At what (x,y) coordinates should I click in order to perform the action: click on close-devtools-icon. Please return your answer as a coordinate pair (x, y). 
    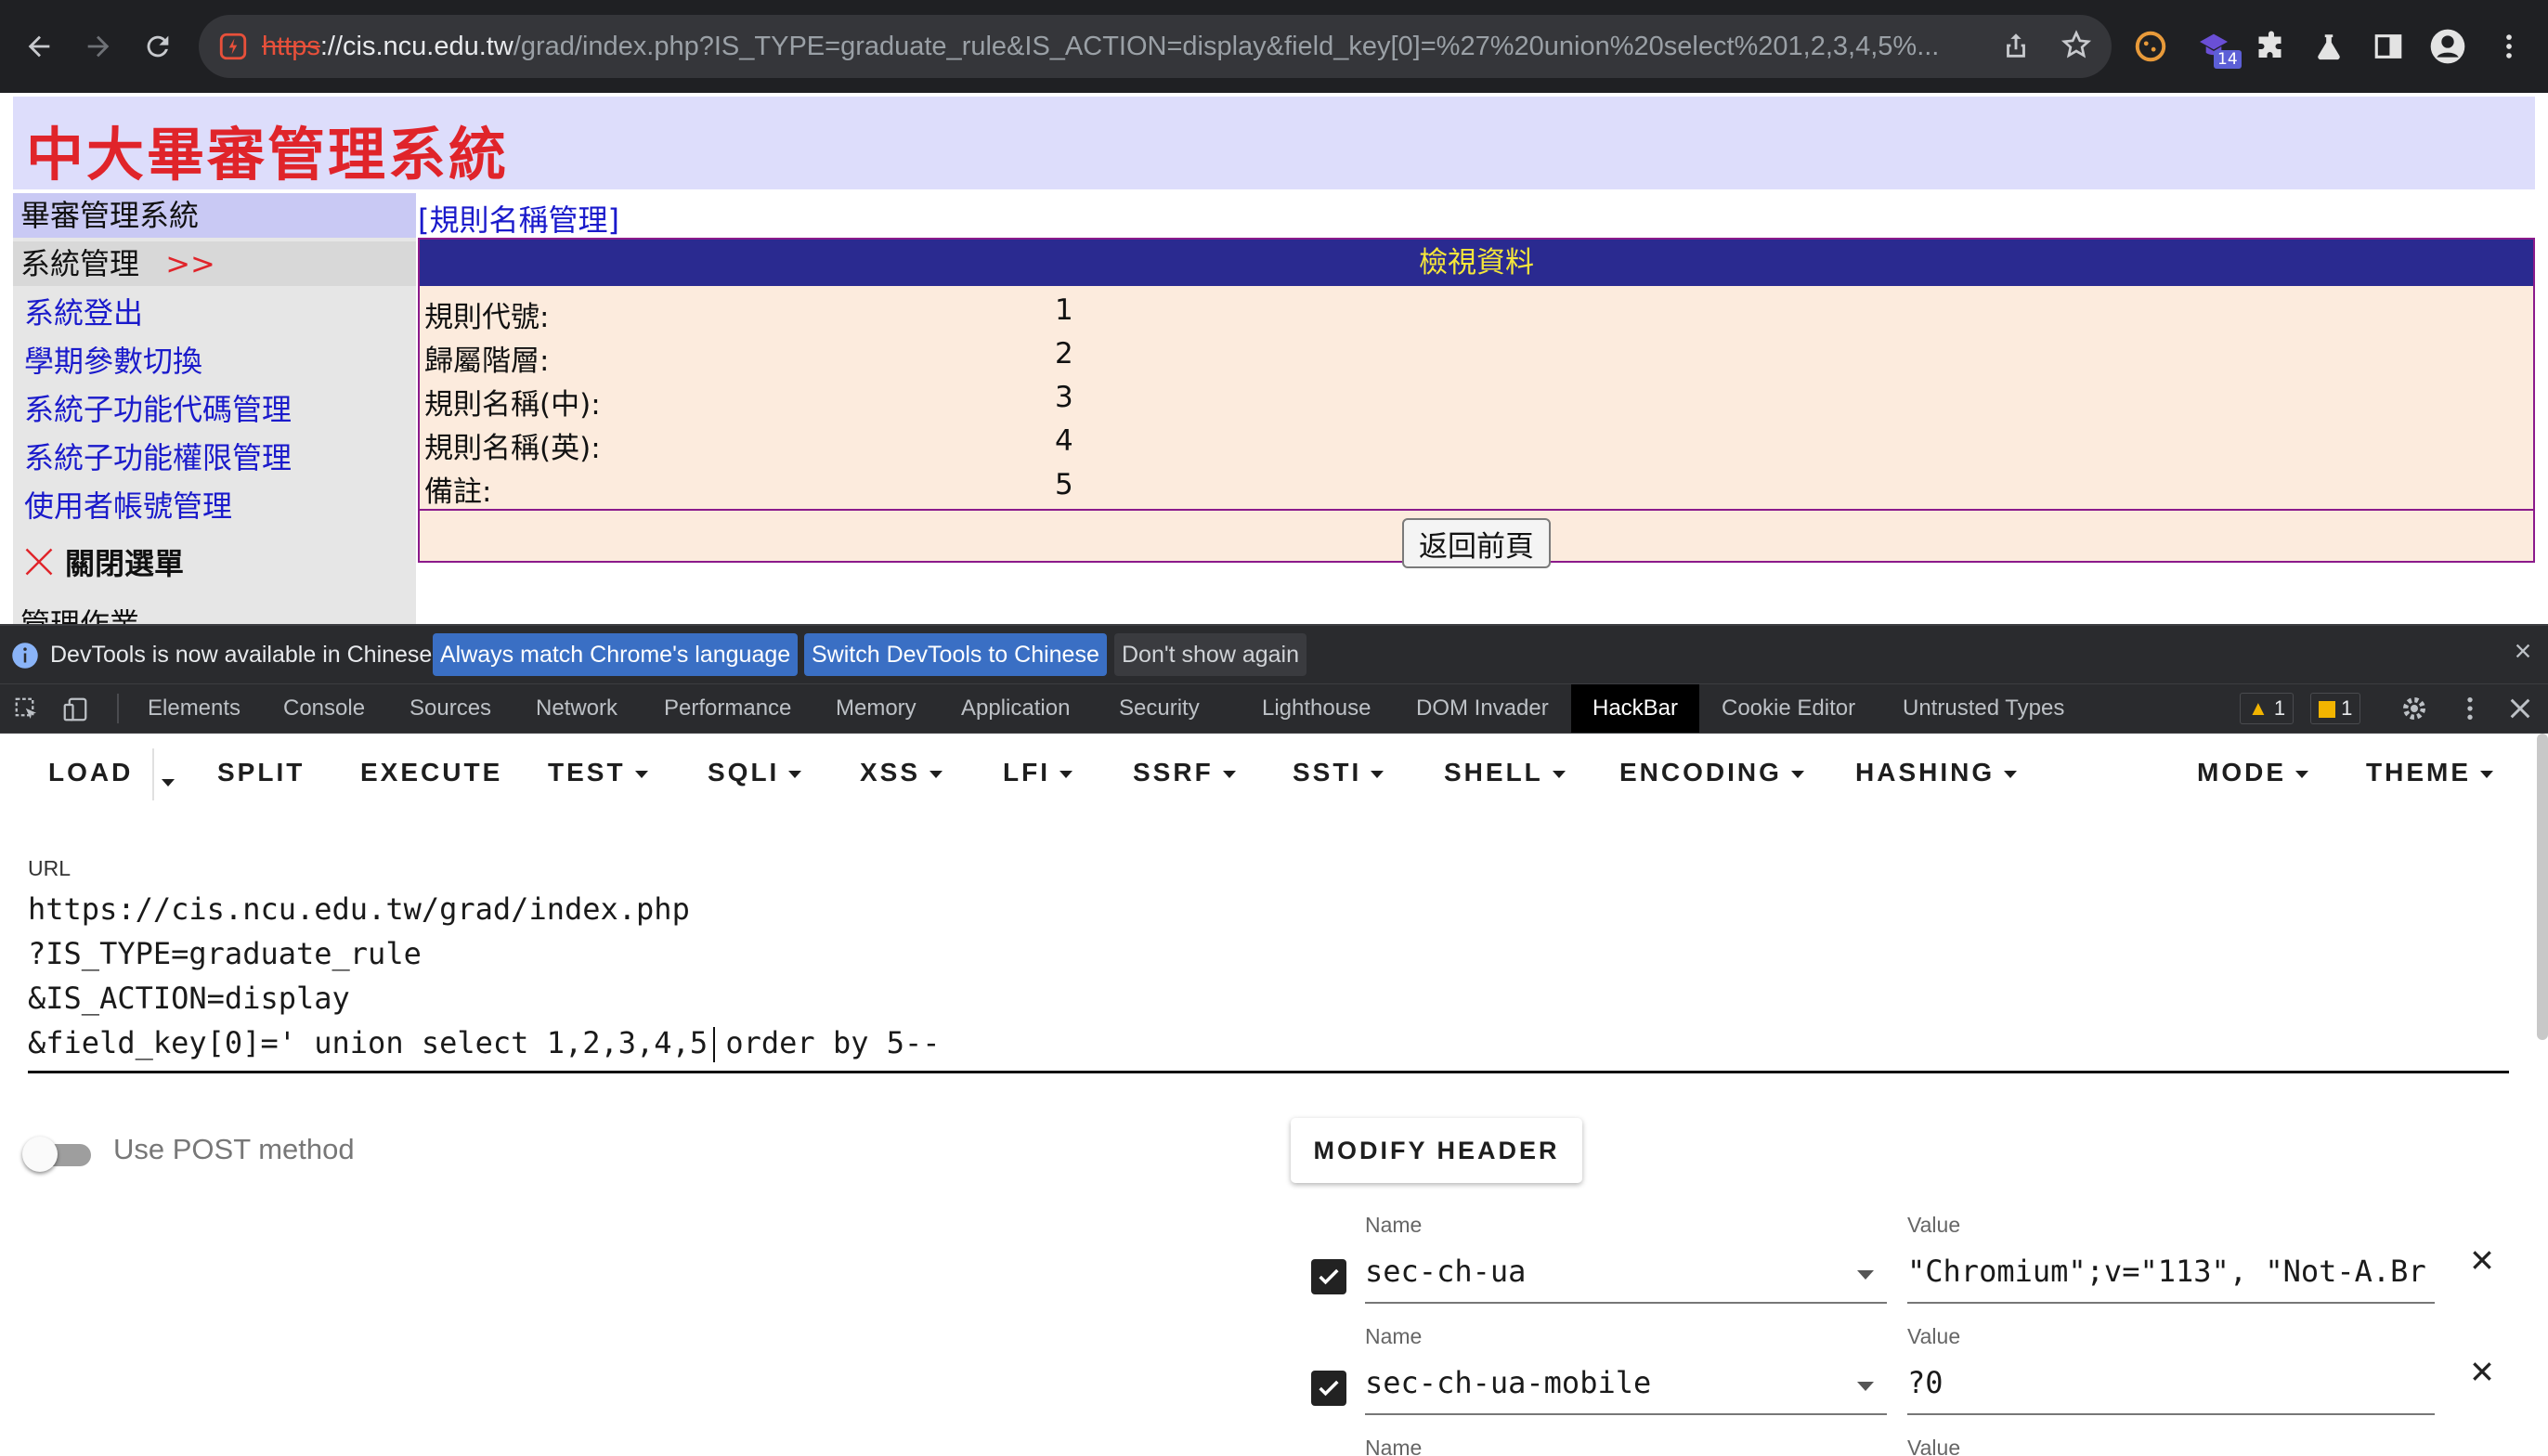
    Looking at the image, I should click on (2520, 710).